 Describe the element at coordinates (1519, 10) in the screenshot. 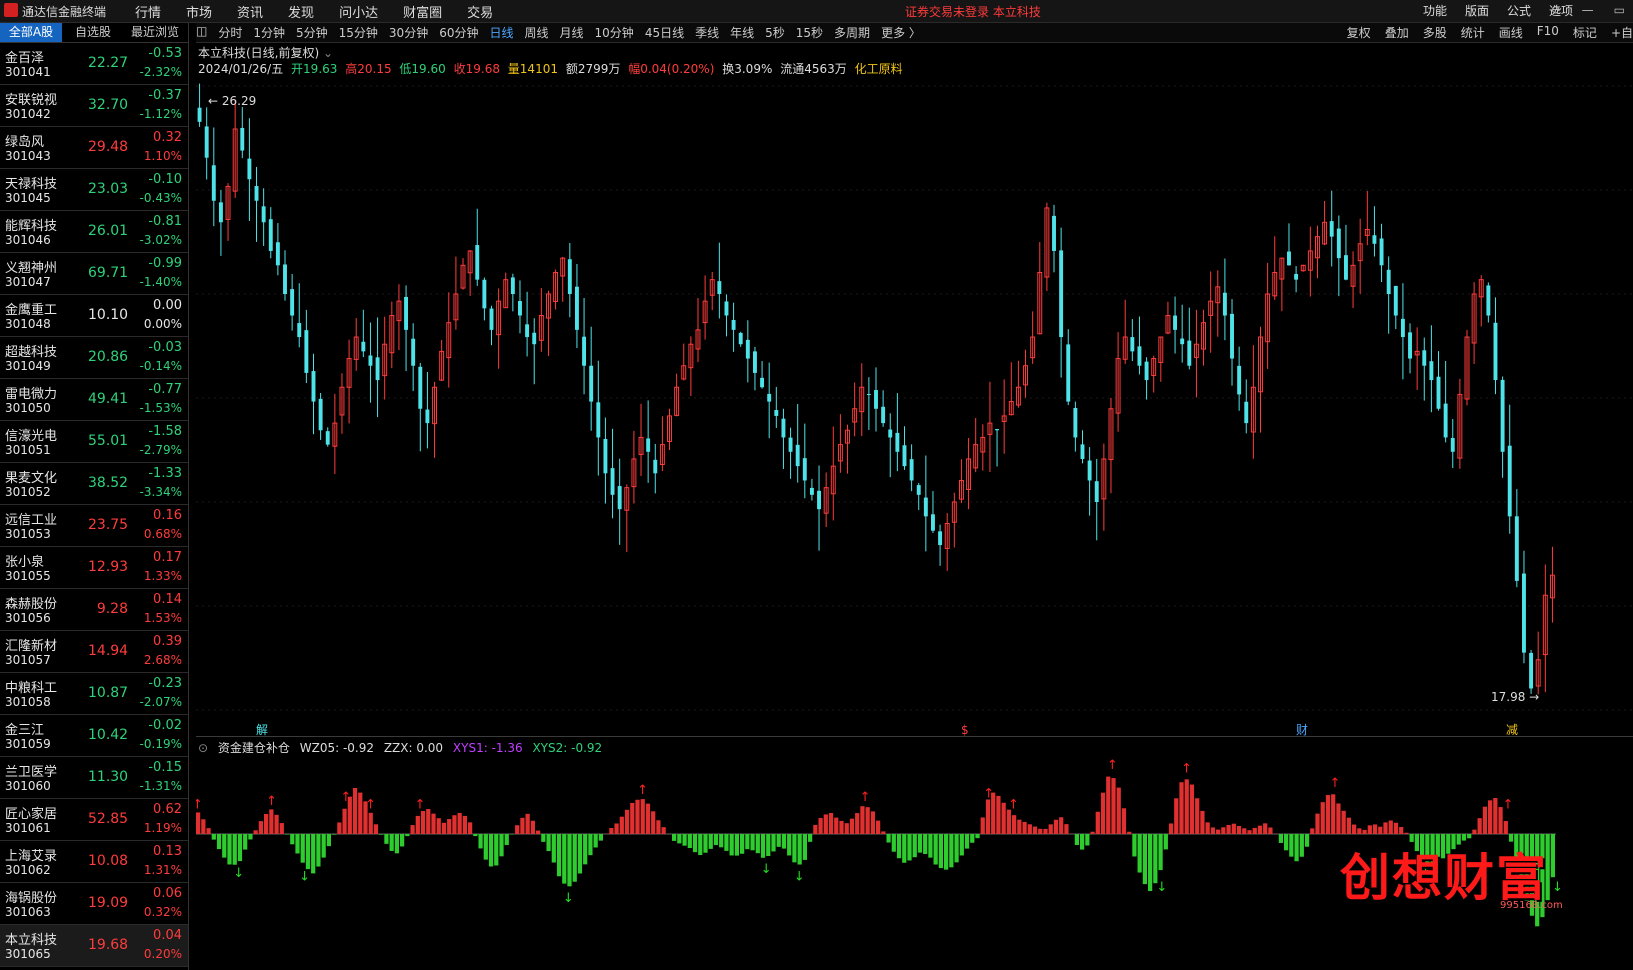

I see `menu-item-formula: 公式` at that location.